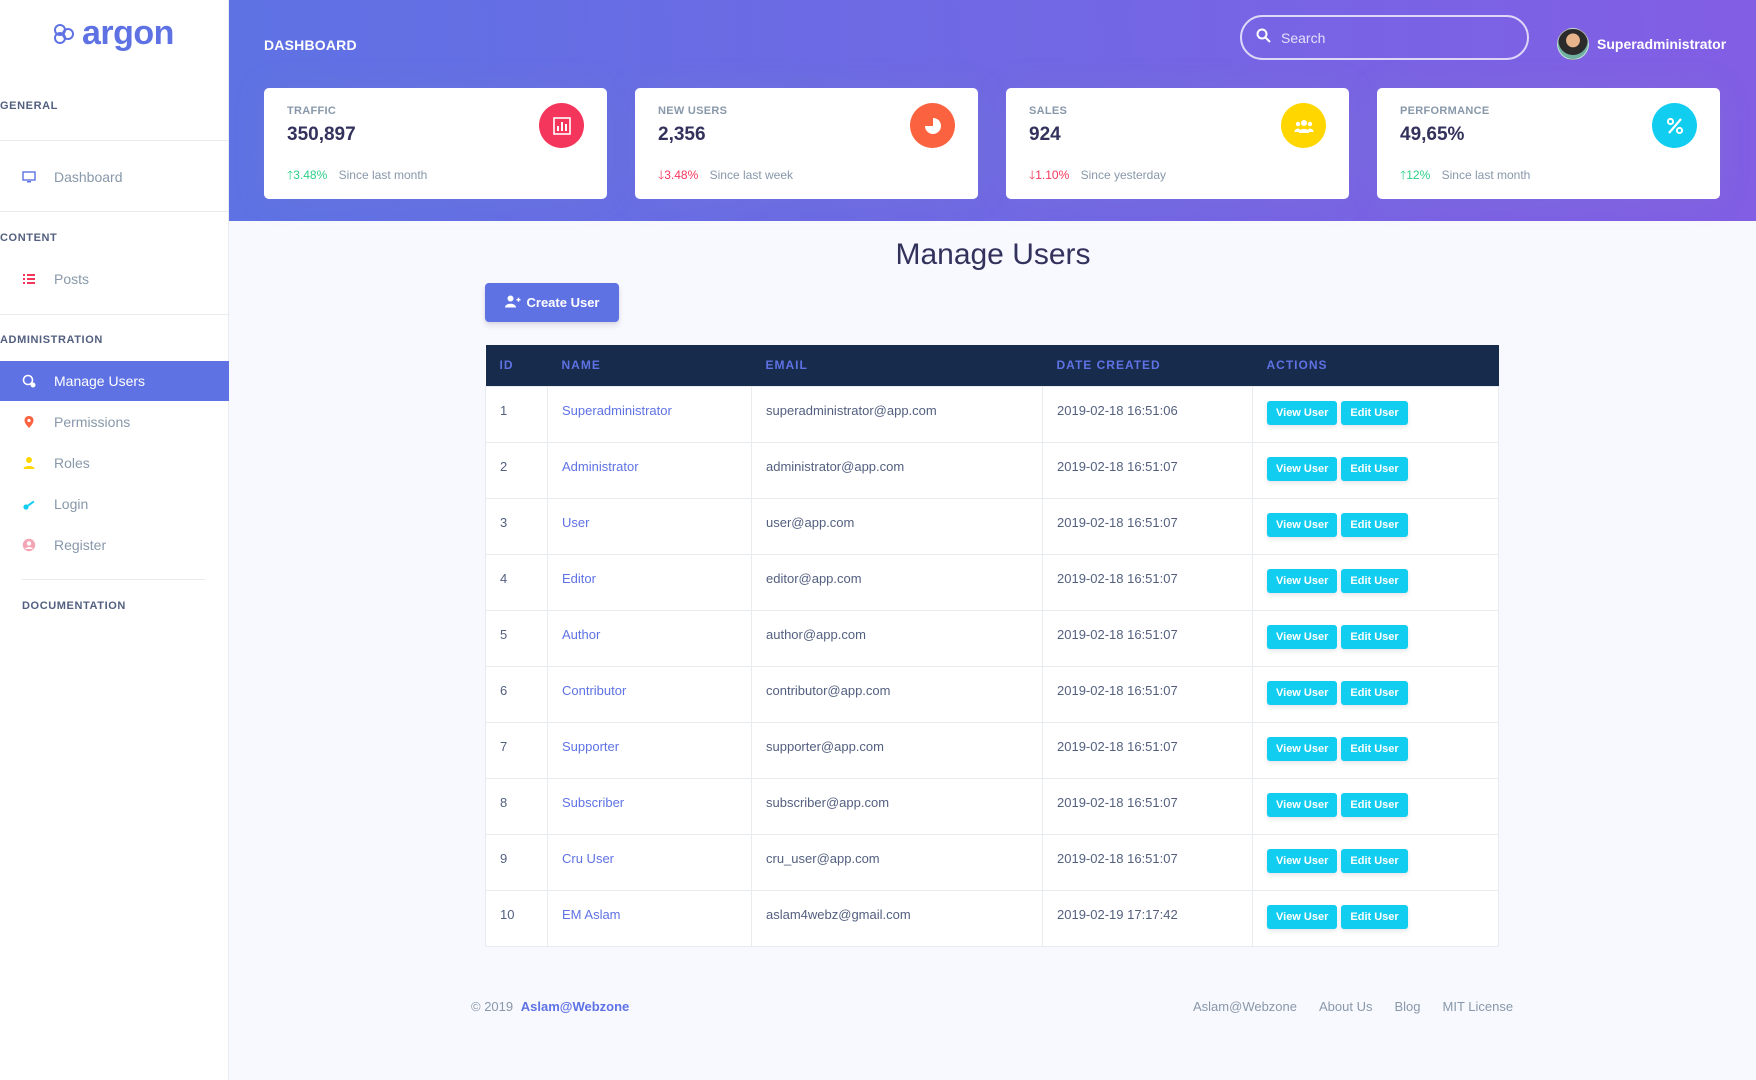  I want to click on list-icon, so click(29, 279).